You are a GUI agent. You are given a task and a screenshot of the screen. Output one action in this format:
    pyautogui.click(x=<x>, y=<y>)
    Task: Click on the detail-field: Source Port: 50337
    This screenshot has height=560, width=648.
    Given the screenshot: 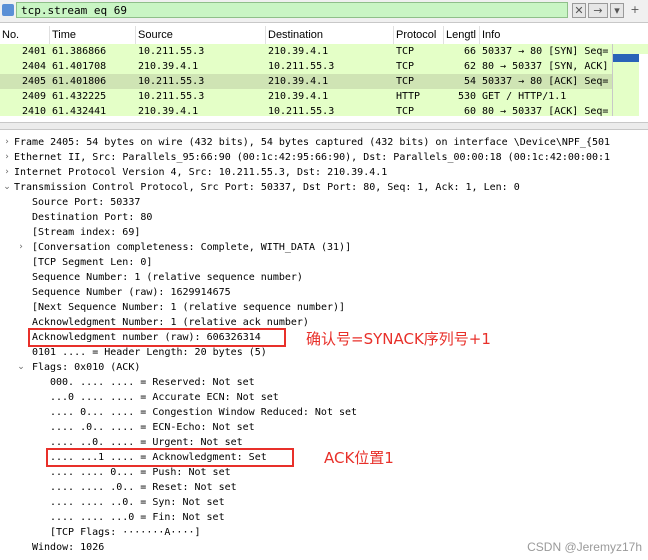 What is the action you would take?
    pyautogui.click(x=86, y=202)
    